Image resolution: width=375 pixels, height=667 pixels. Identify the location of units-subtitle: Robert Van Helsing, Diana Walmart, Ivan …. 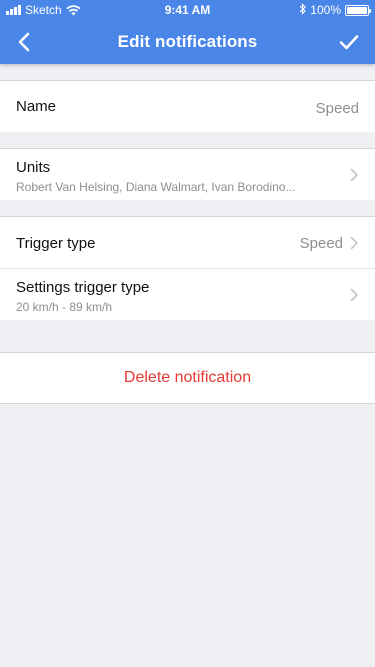
(156, 187).